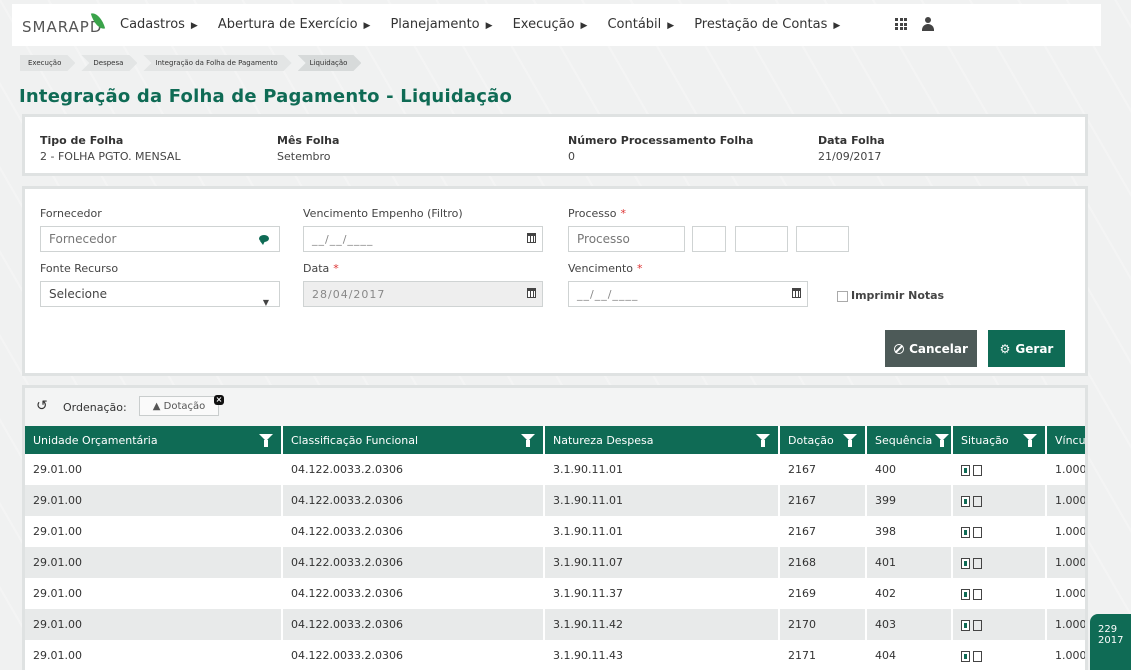 The image size is (1131, 670). I want to click on column-header-unidade: Unidade Orçamentária, so click(154, 440).